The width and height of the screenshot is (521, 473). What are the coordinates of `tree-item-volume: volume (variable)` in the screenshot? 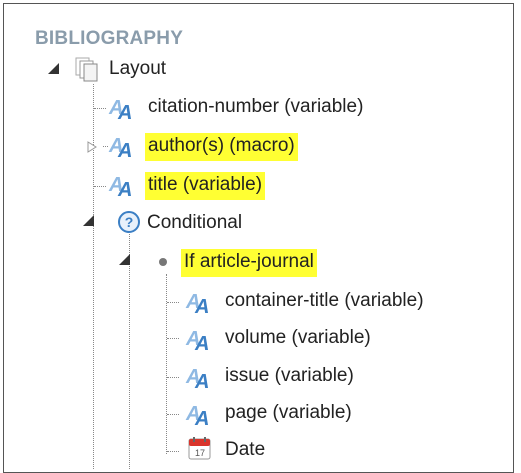 It's located at (298, 339).